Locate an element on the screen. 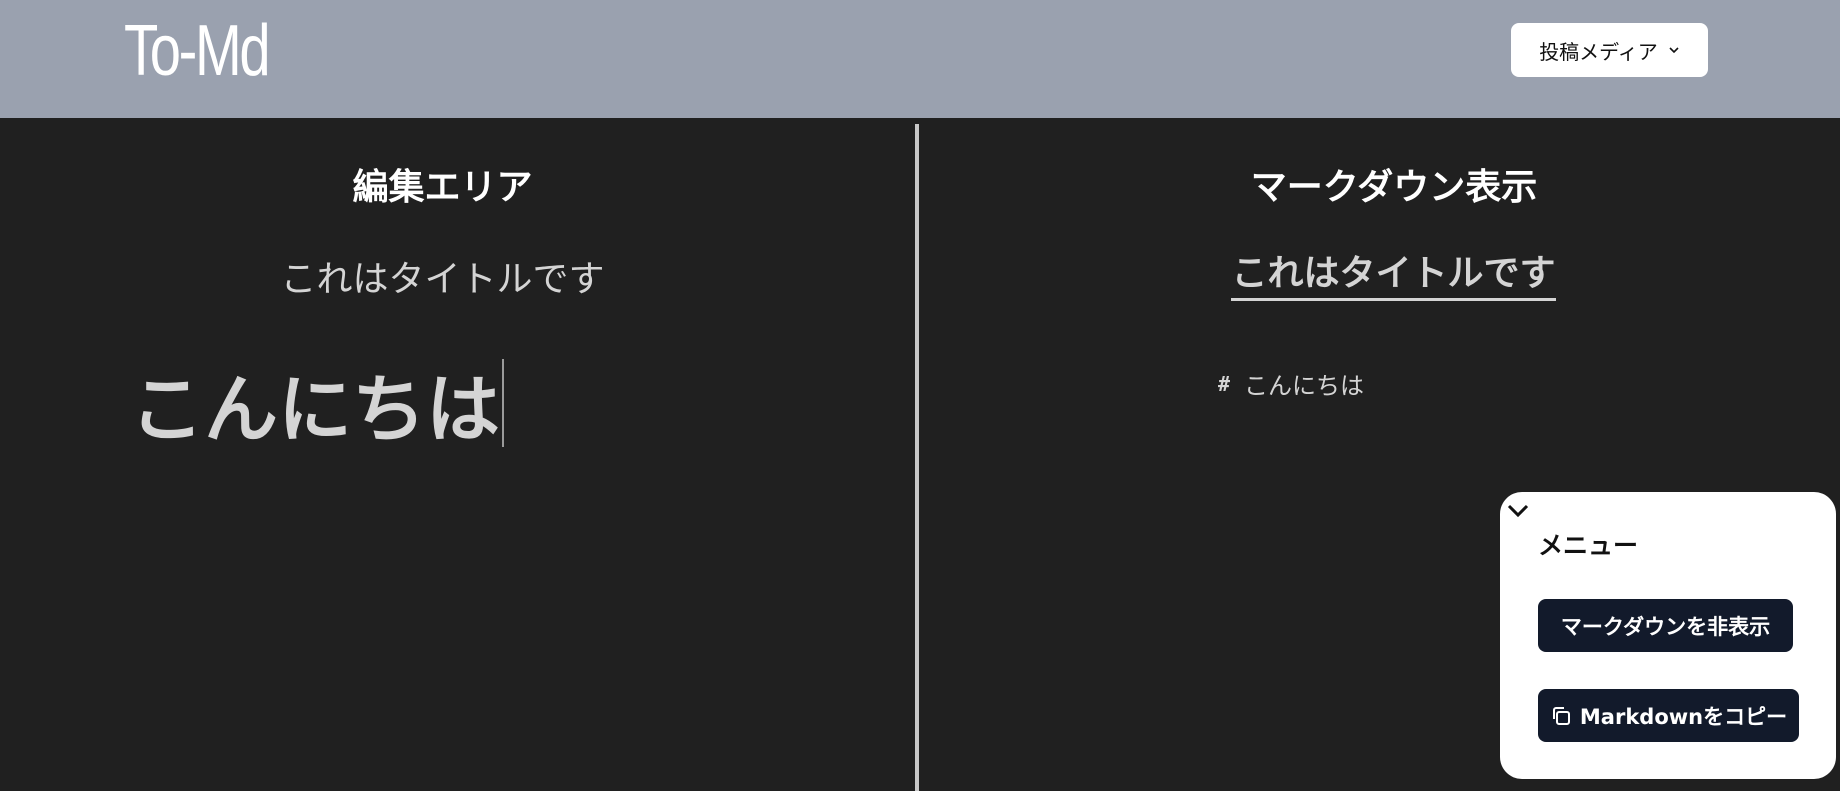 The height and width of the screenshot is (791, 1840). pane-divider is located at coordinates (917, 457).